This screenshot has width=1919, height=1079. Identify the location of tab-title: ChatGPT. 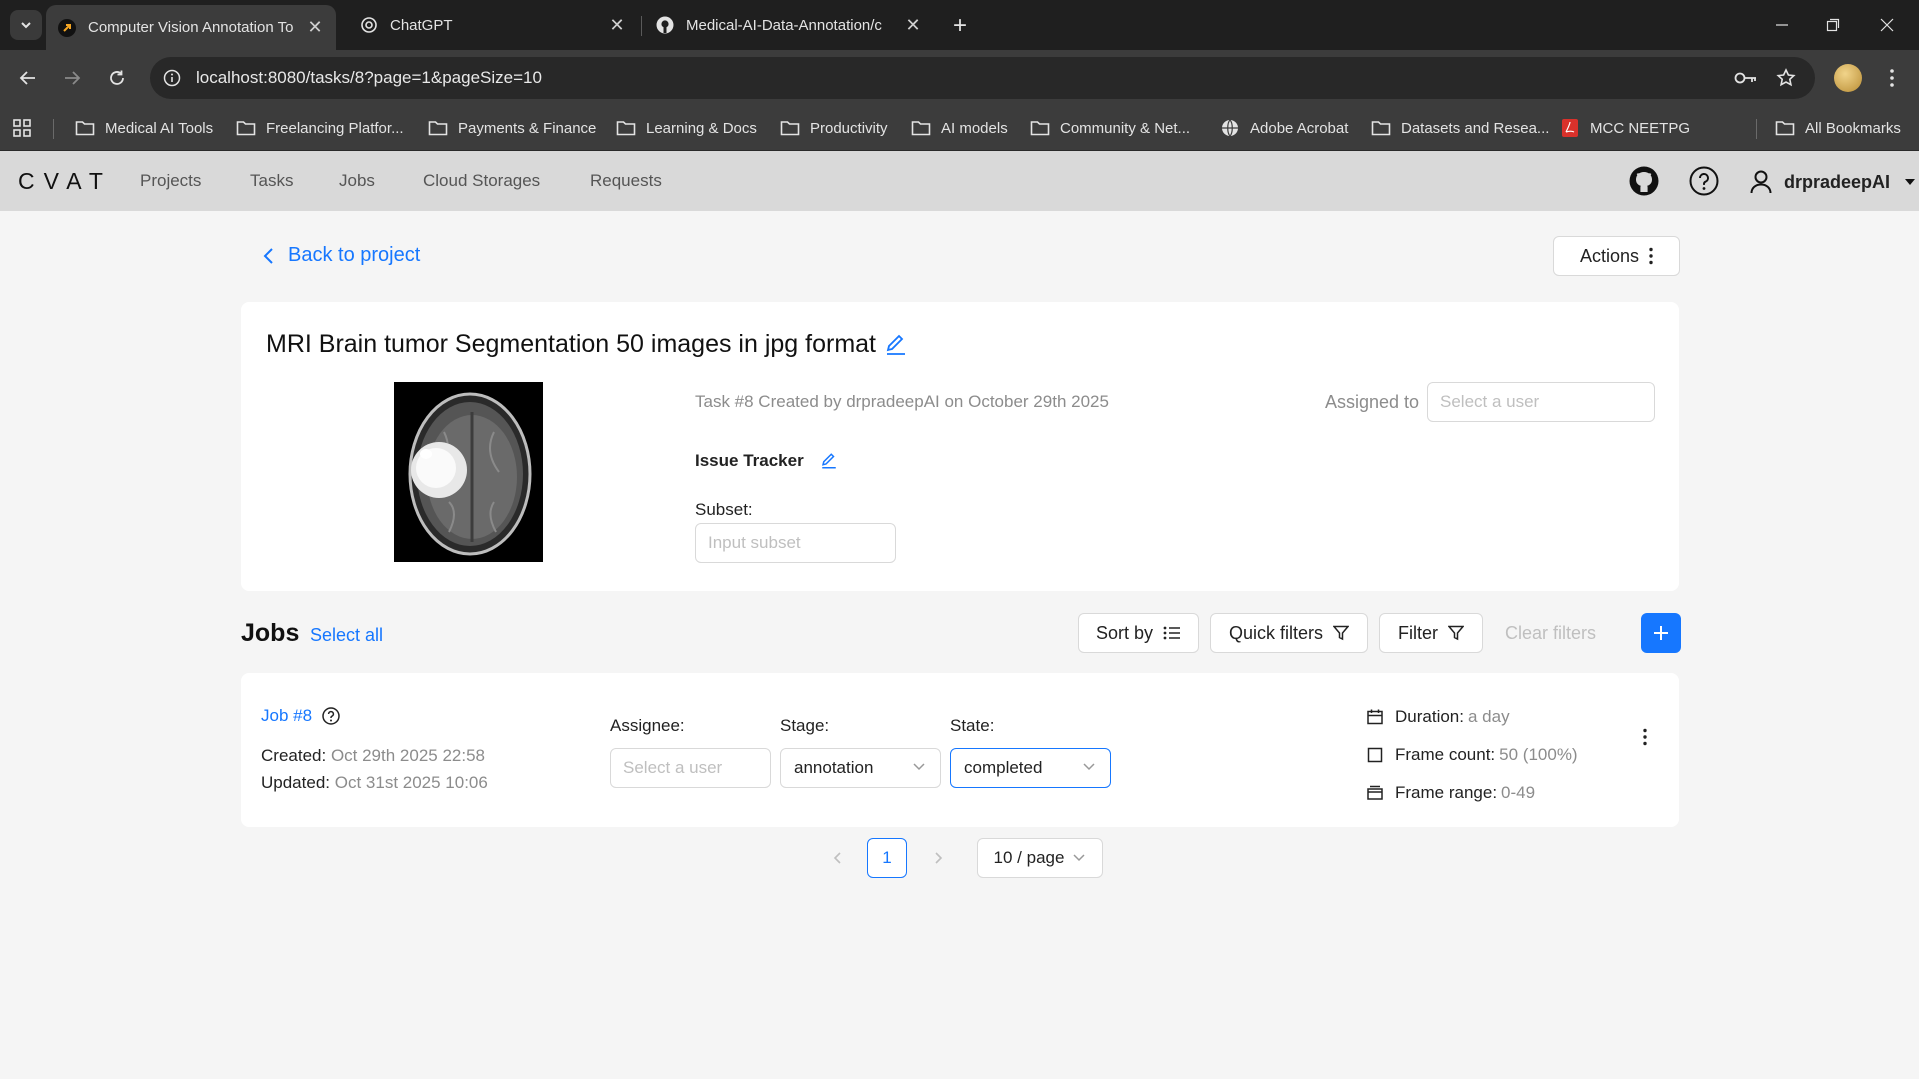
(421, 25).